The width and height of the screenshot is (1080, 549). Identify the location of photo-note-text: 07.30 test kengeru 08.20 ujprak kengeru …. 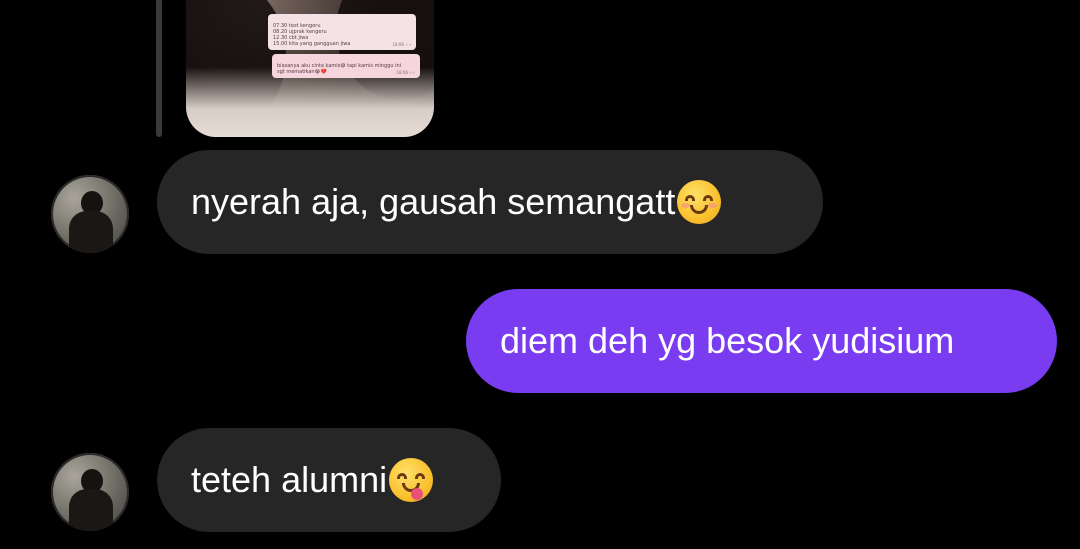
(312, 35).